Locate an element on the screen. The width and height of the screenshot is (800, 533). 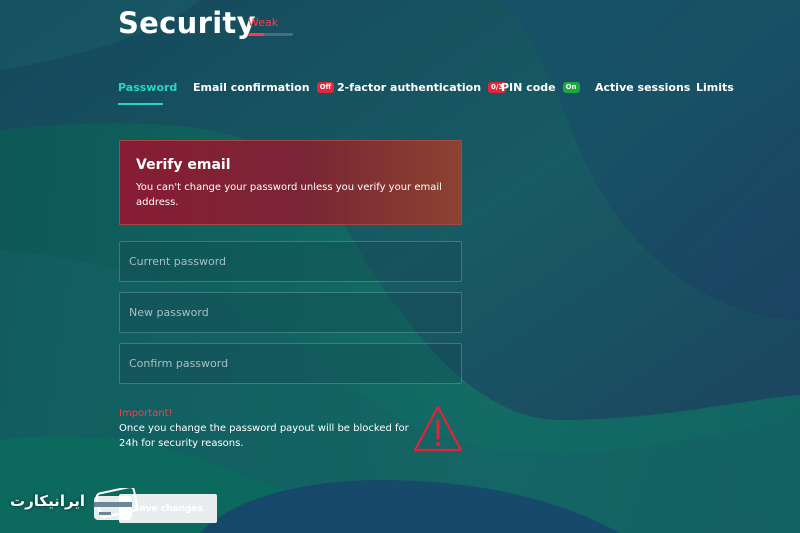
watermark-text: ایرانیکارت is located at coordinates (48, 501).